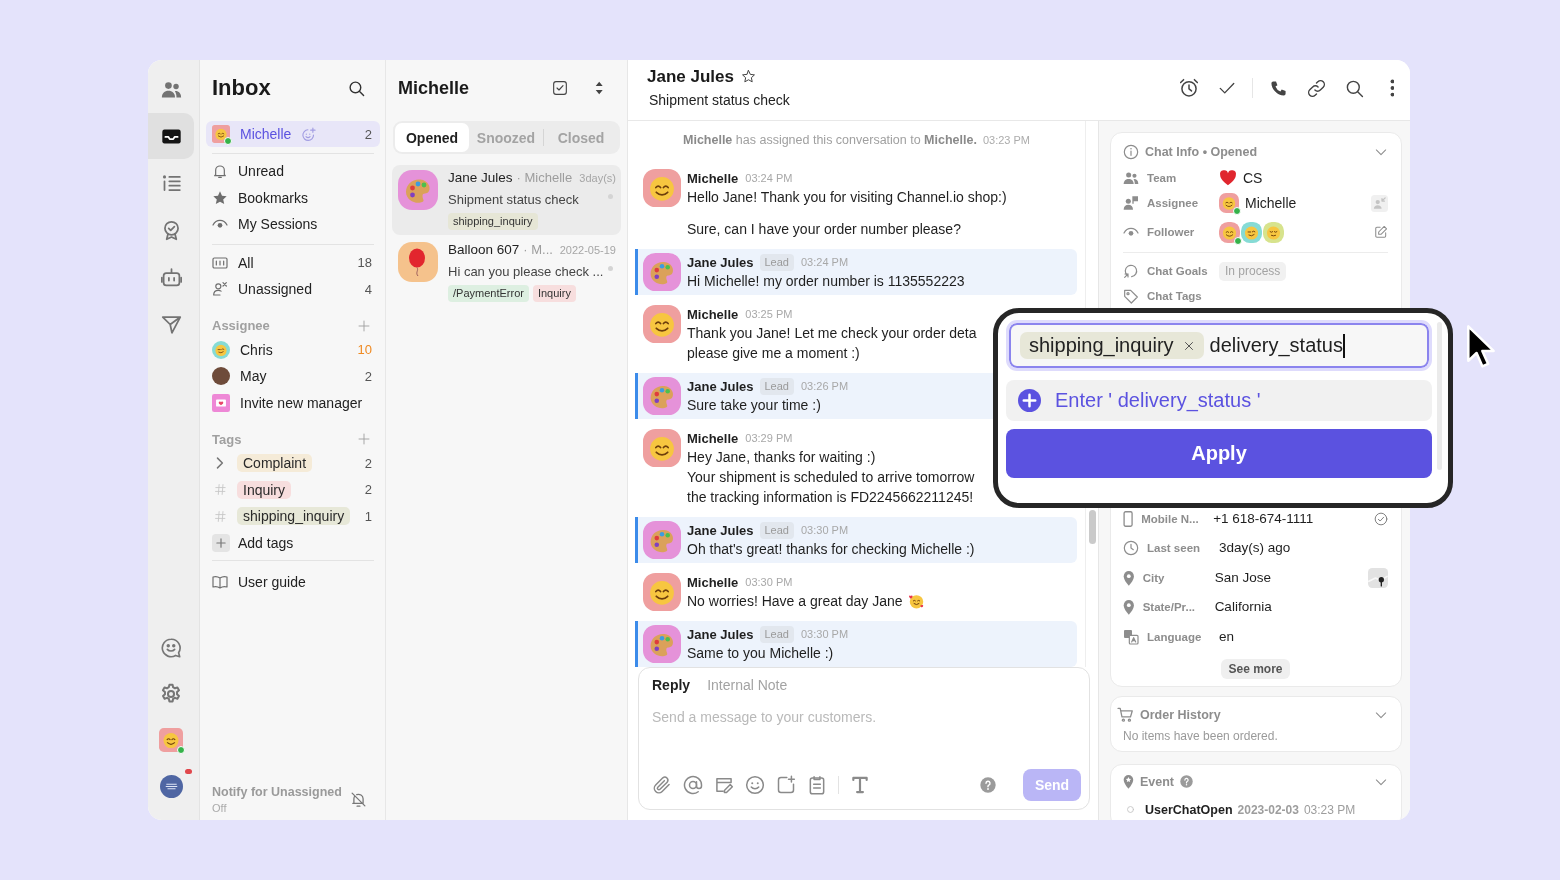 Image resolution: width=1560 pixels, height=880 pixels. Describe the element at coordinates (293, 349) in the screenshot. I see `nav-item: Chris 10` at that location.